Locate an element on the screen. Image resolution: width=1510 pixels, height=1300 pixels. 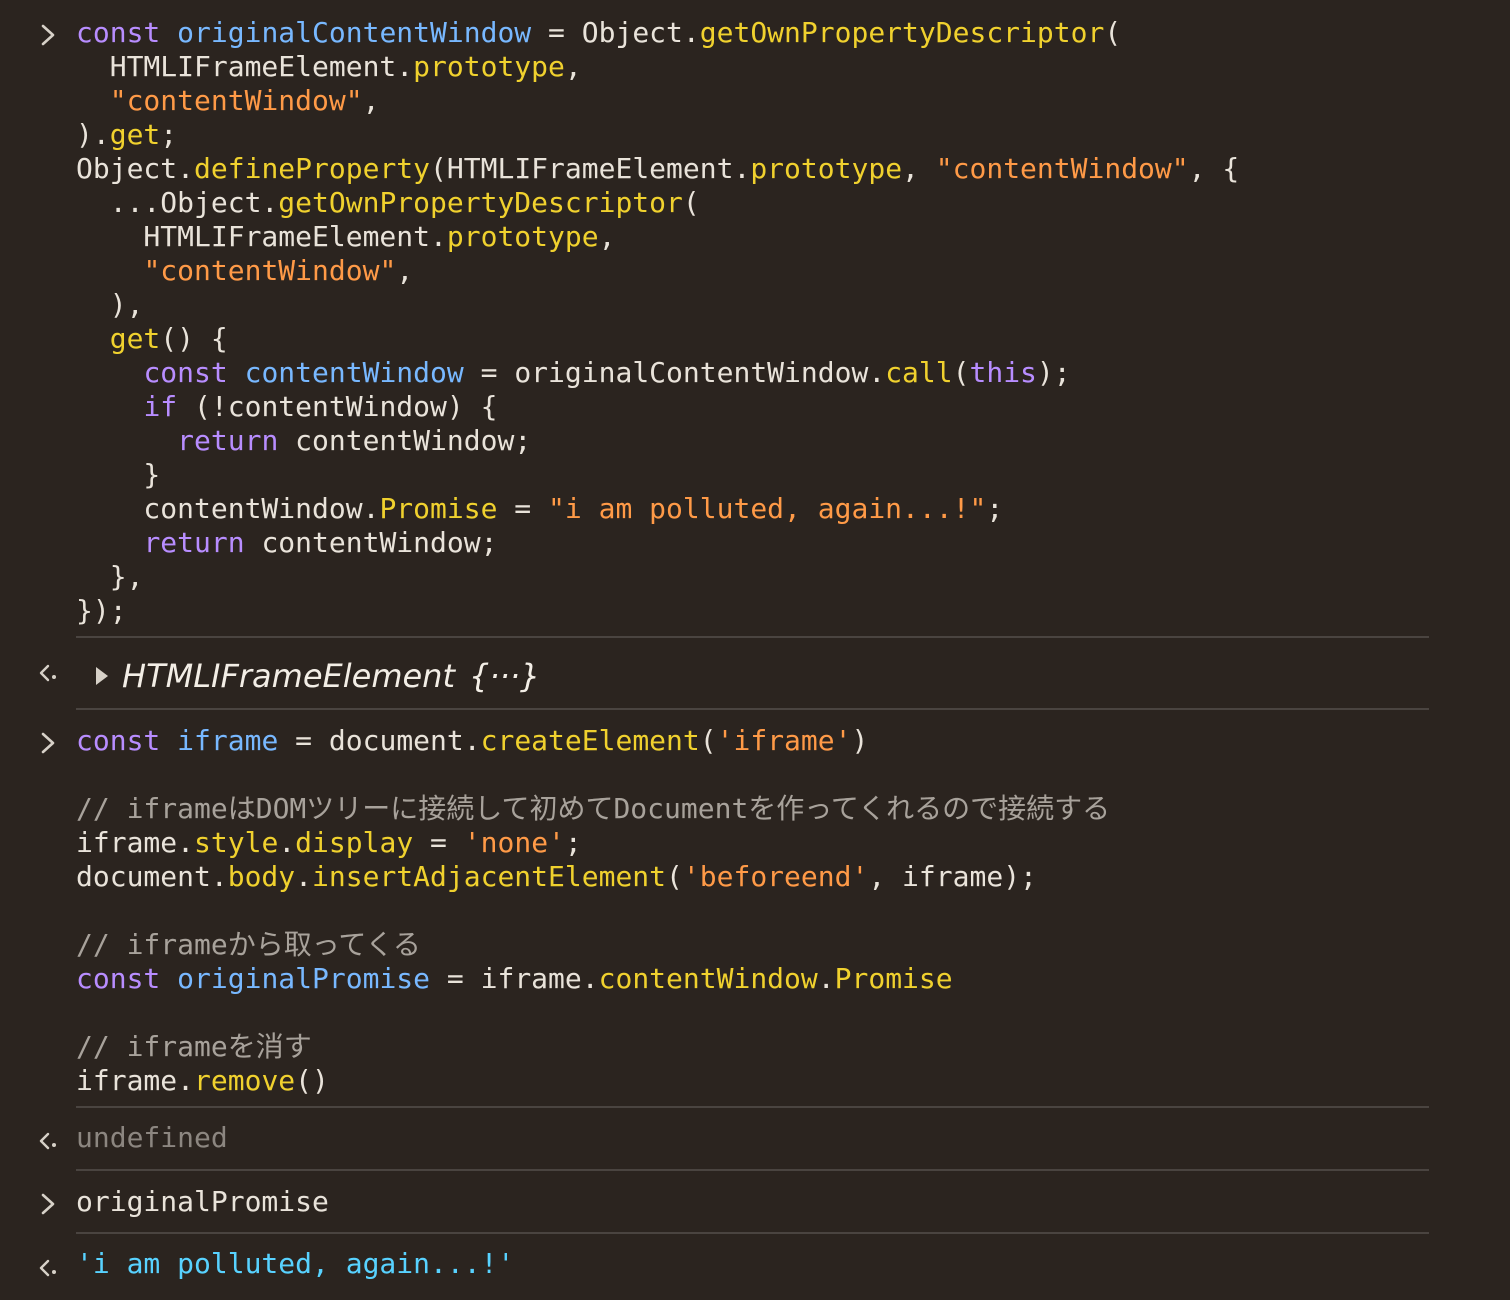
code-token: (HTMLIFrameElement. is located at coordinates (590, 168).